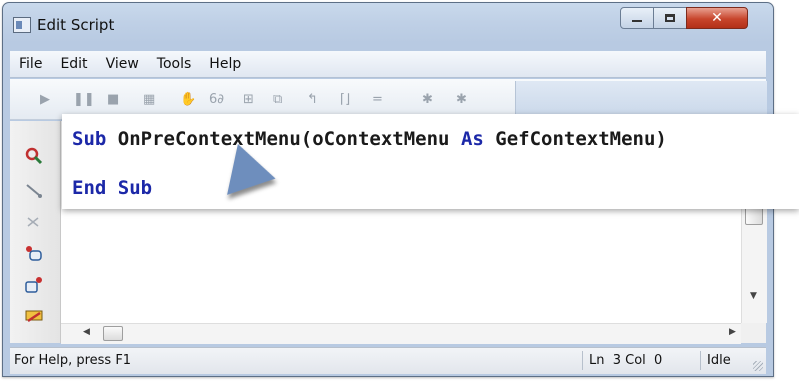 The height and width of the screenshot is (381, 799). I want to click on tool-strip, so click(35, 232).